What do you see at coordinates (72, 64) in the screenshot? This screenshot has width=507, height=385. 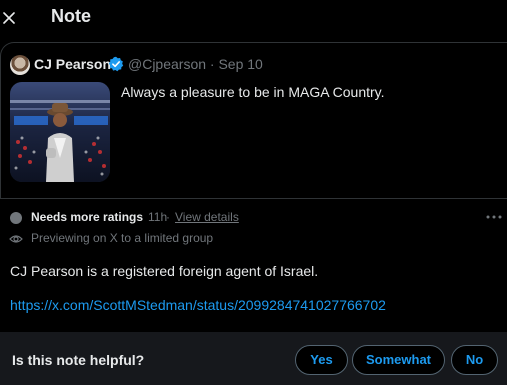 I see `author-name: CJ Pearson` at bounding box center [72, 64].